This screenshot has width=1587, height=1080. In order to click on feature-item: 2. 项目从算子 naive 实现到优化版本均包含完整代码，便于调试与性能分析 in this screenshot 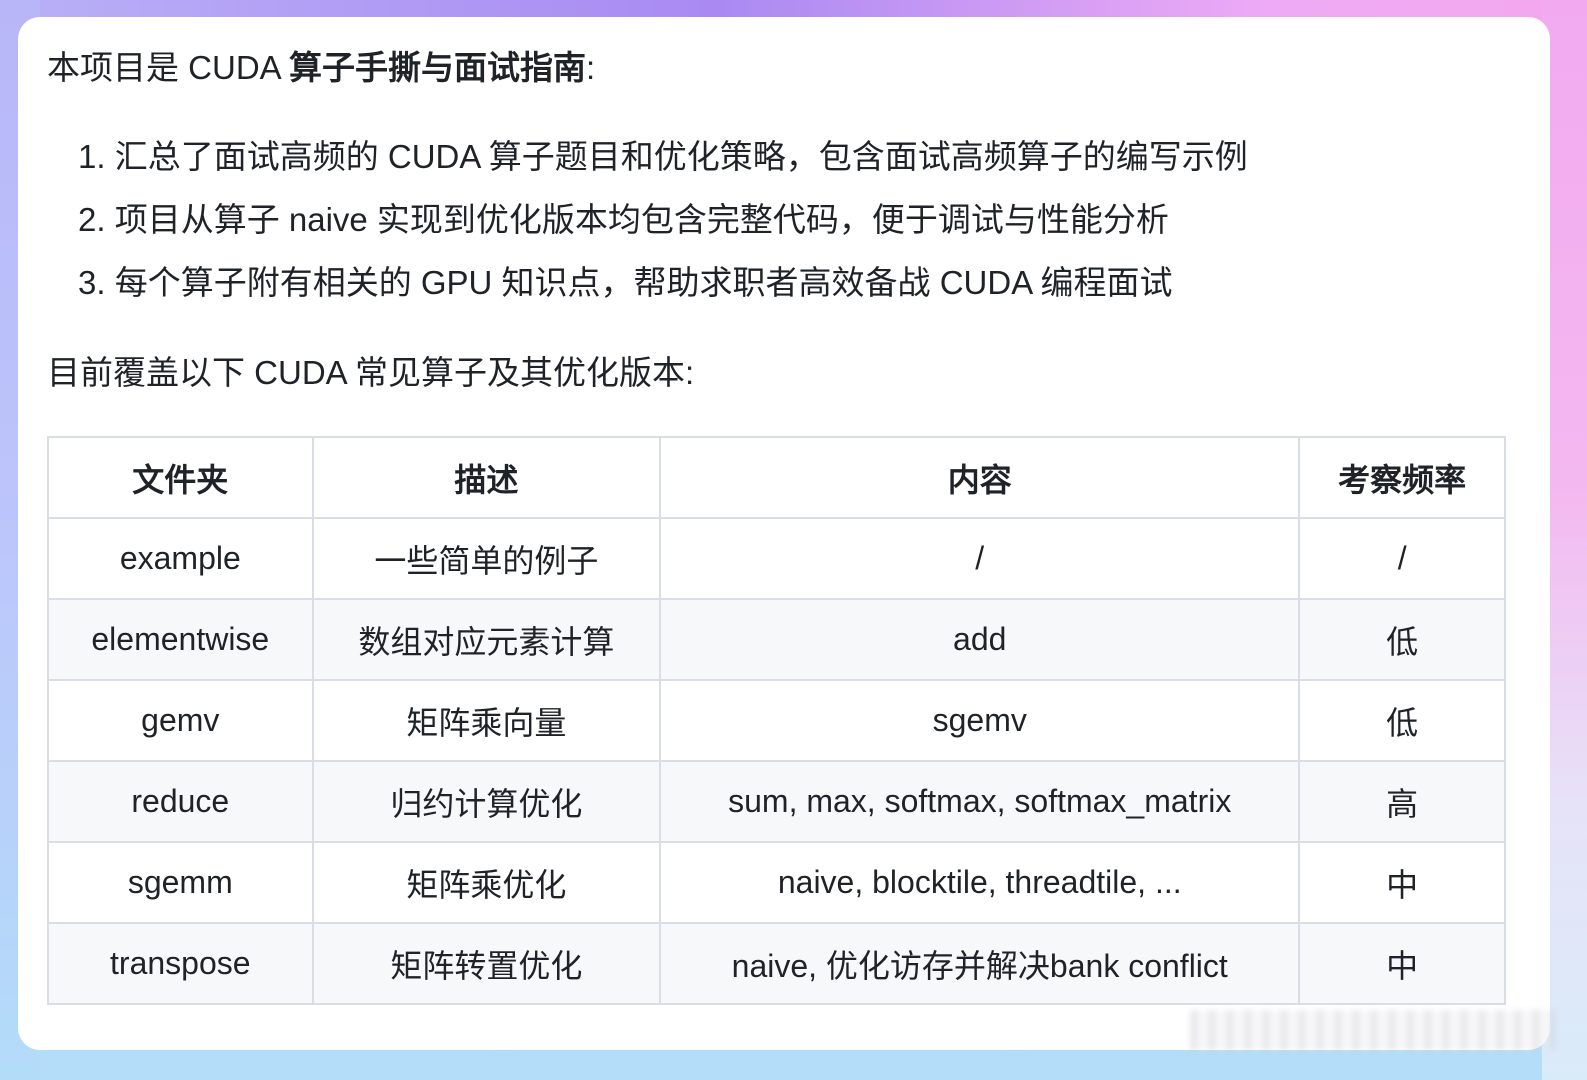, I will do `click(623, 219)`.